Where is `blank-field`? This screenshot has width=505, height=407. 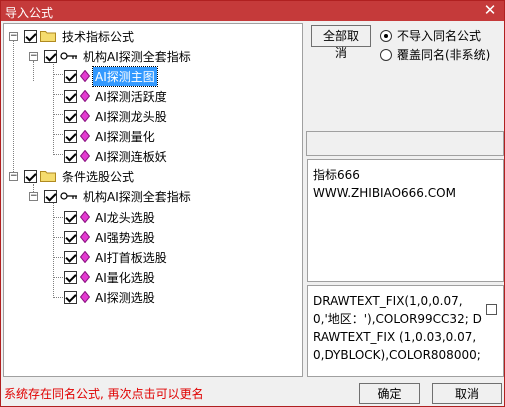 blank-field is located at coordinates (405, 143).